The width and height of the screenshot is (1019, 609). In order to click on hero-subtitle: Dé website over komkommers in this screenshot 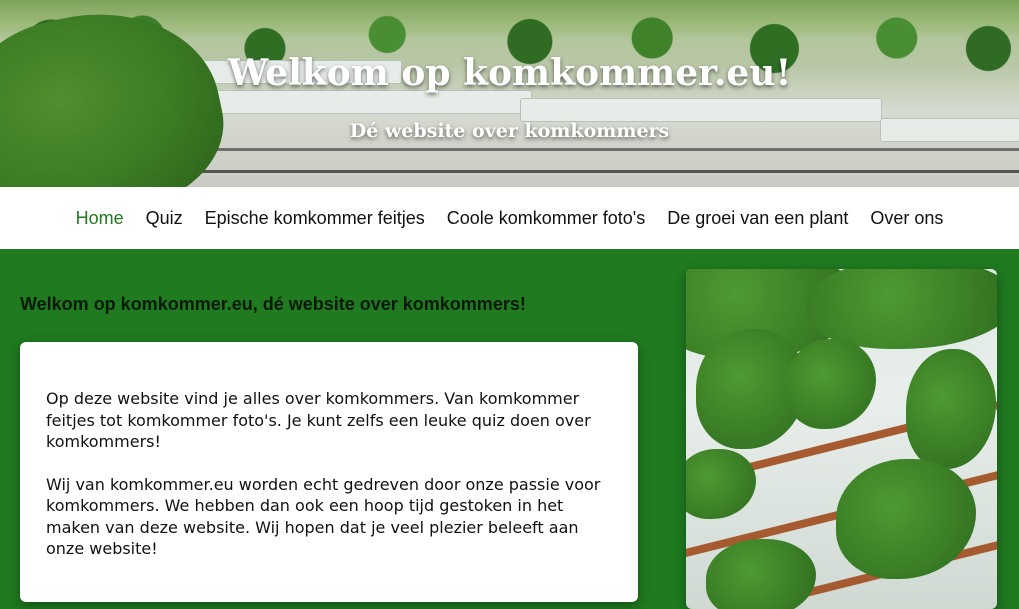, I will do `click(509, 131)`.